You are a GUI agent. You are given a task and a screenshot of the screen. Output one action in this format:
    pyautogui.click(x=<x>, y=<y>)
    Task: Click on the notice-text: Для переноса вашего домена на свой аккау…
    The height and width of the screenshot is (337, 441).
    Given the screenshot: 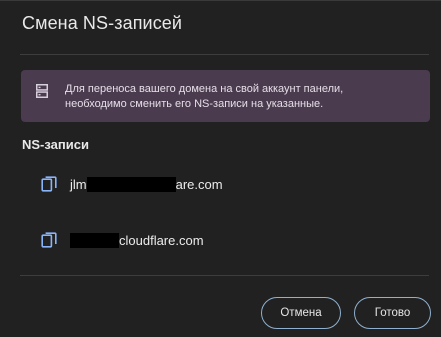 What is the action you would take?
    pyautogui.click(x=242, y=97)
    